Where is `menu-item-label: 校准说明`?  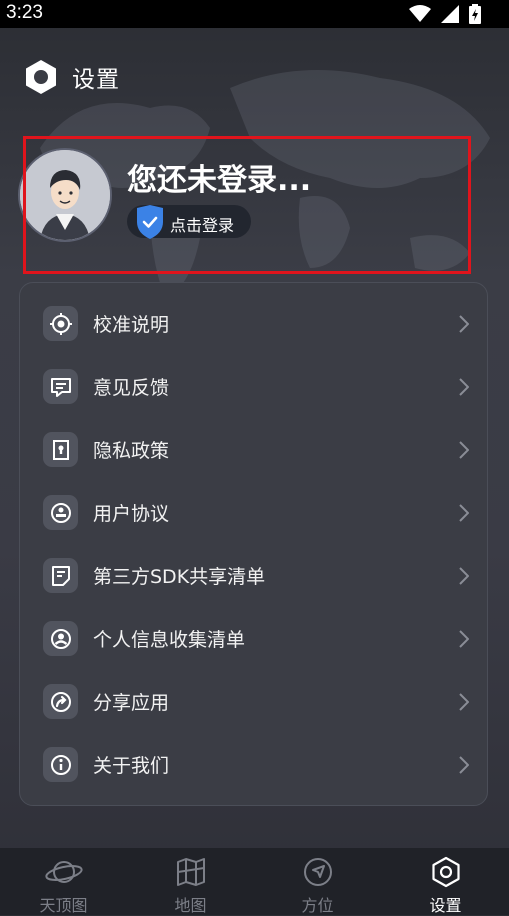 menu-item-label: 校准说明 is located at coordinates (131, 325).